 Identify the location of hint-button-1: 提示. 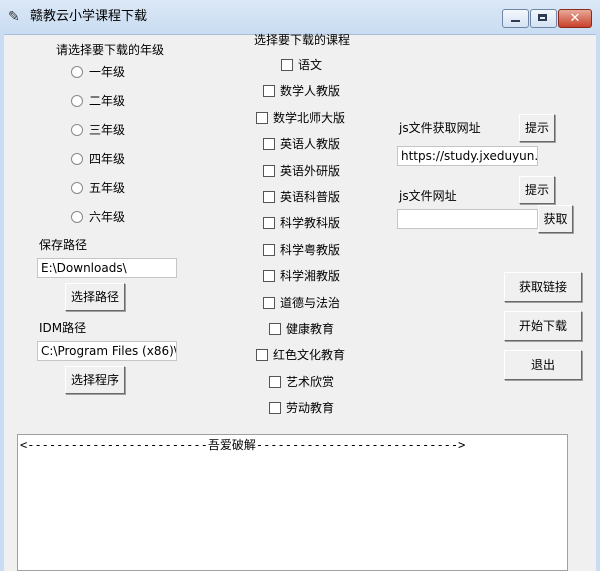
(537, 128).